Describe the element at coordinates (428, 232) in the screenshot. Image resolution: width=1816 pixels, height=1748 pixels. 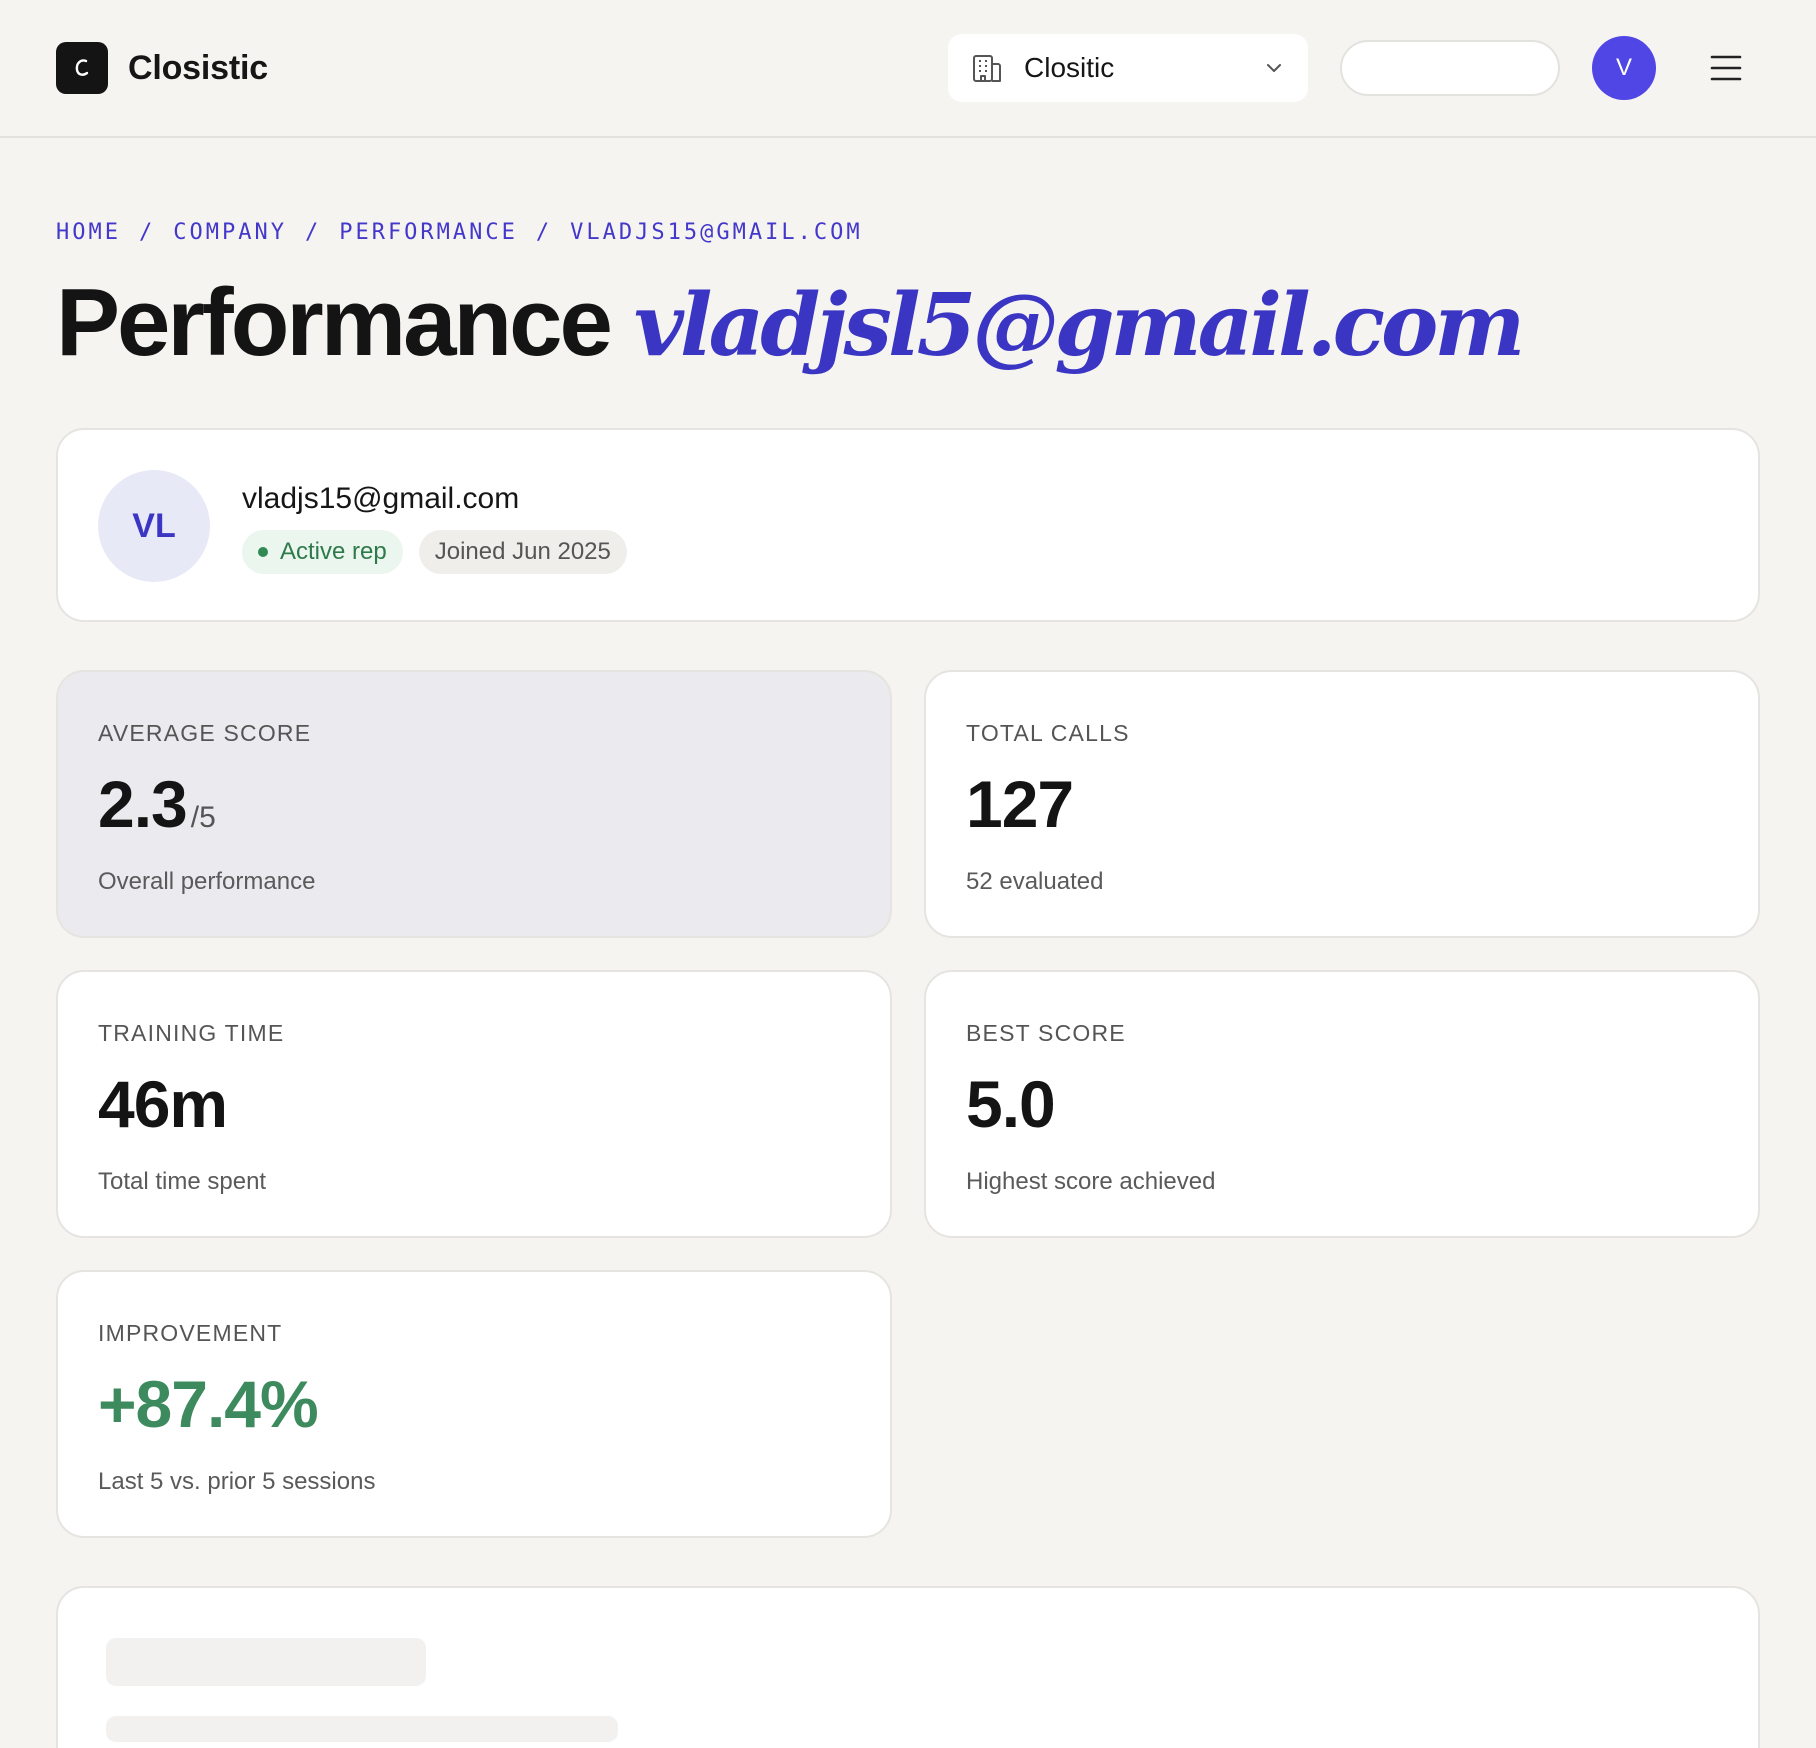
I see `breadcrumb-performance: PERFORMANCE` at that location.